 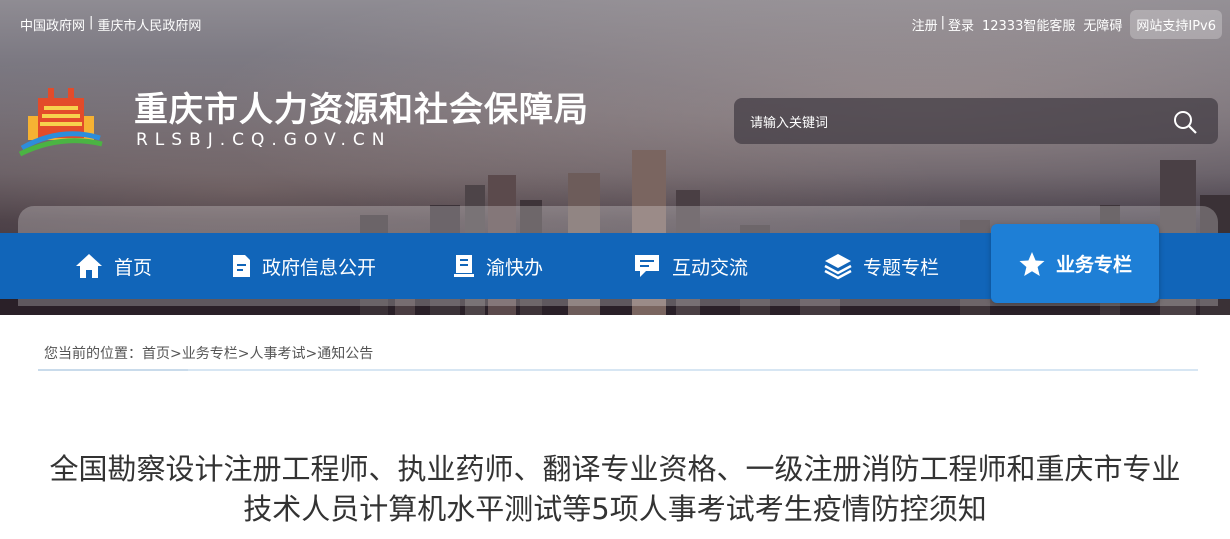 What do you see at coordinates (618, 370) in the screenshot?
I see `breadcrumb-divider` at bounding box center [618, 370].